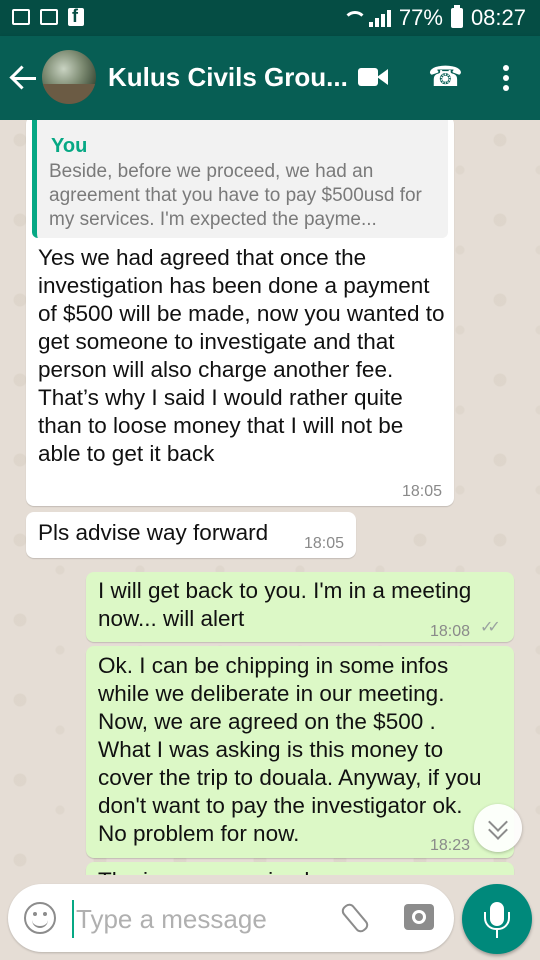 This screenshot has width=540, height=960. I want to click on message-input-bar, so click(231, 918).